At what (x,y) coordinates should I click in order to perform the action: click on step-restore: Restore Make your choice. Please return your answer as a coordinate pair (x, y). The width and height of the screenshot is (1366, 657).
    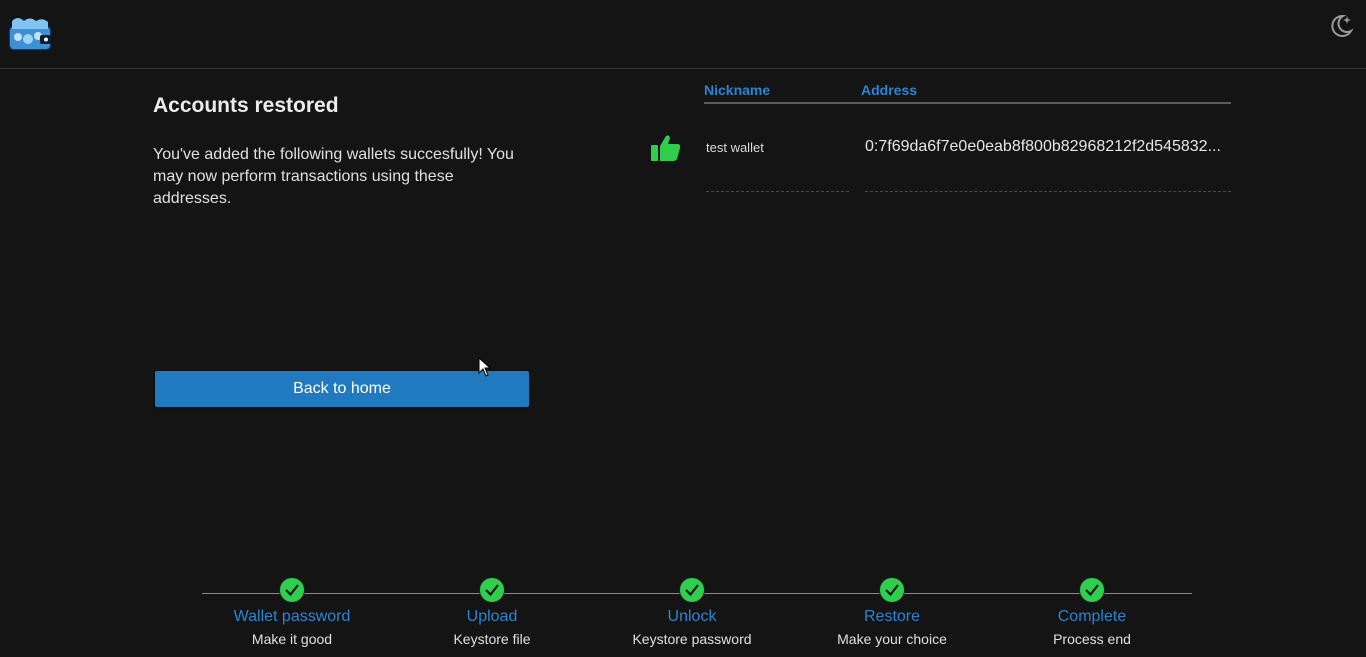
    Looking at the image, I should click on (892, 611).